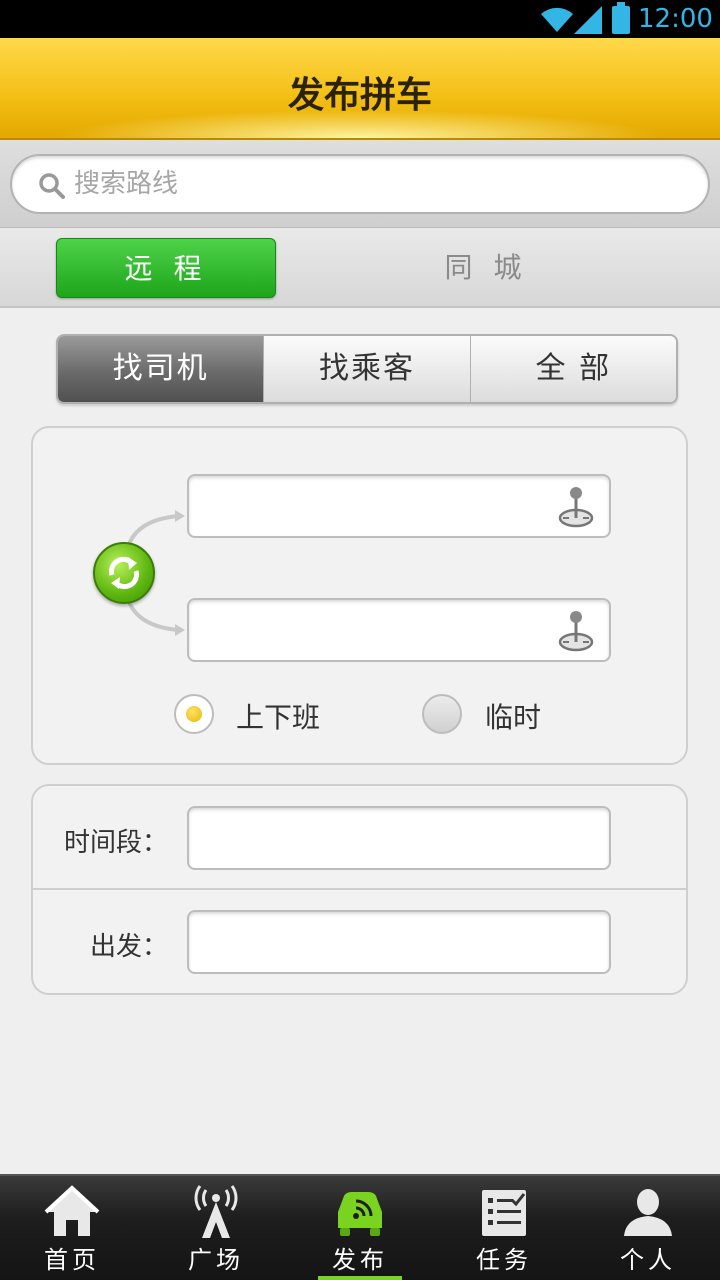 Image resolution: width=720 pixels, height=1280 pixels. I want to click on search-box, so click(360, 184).